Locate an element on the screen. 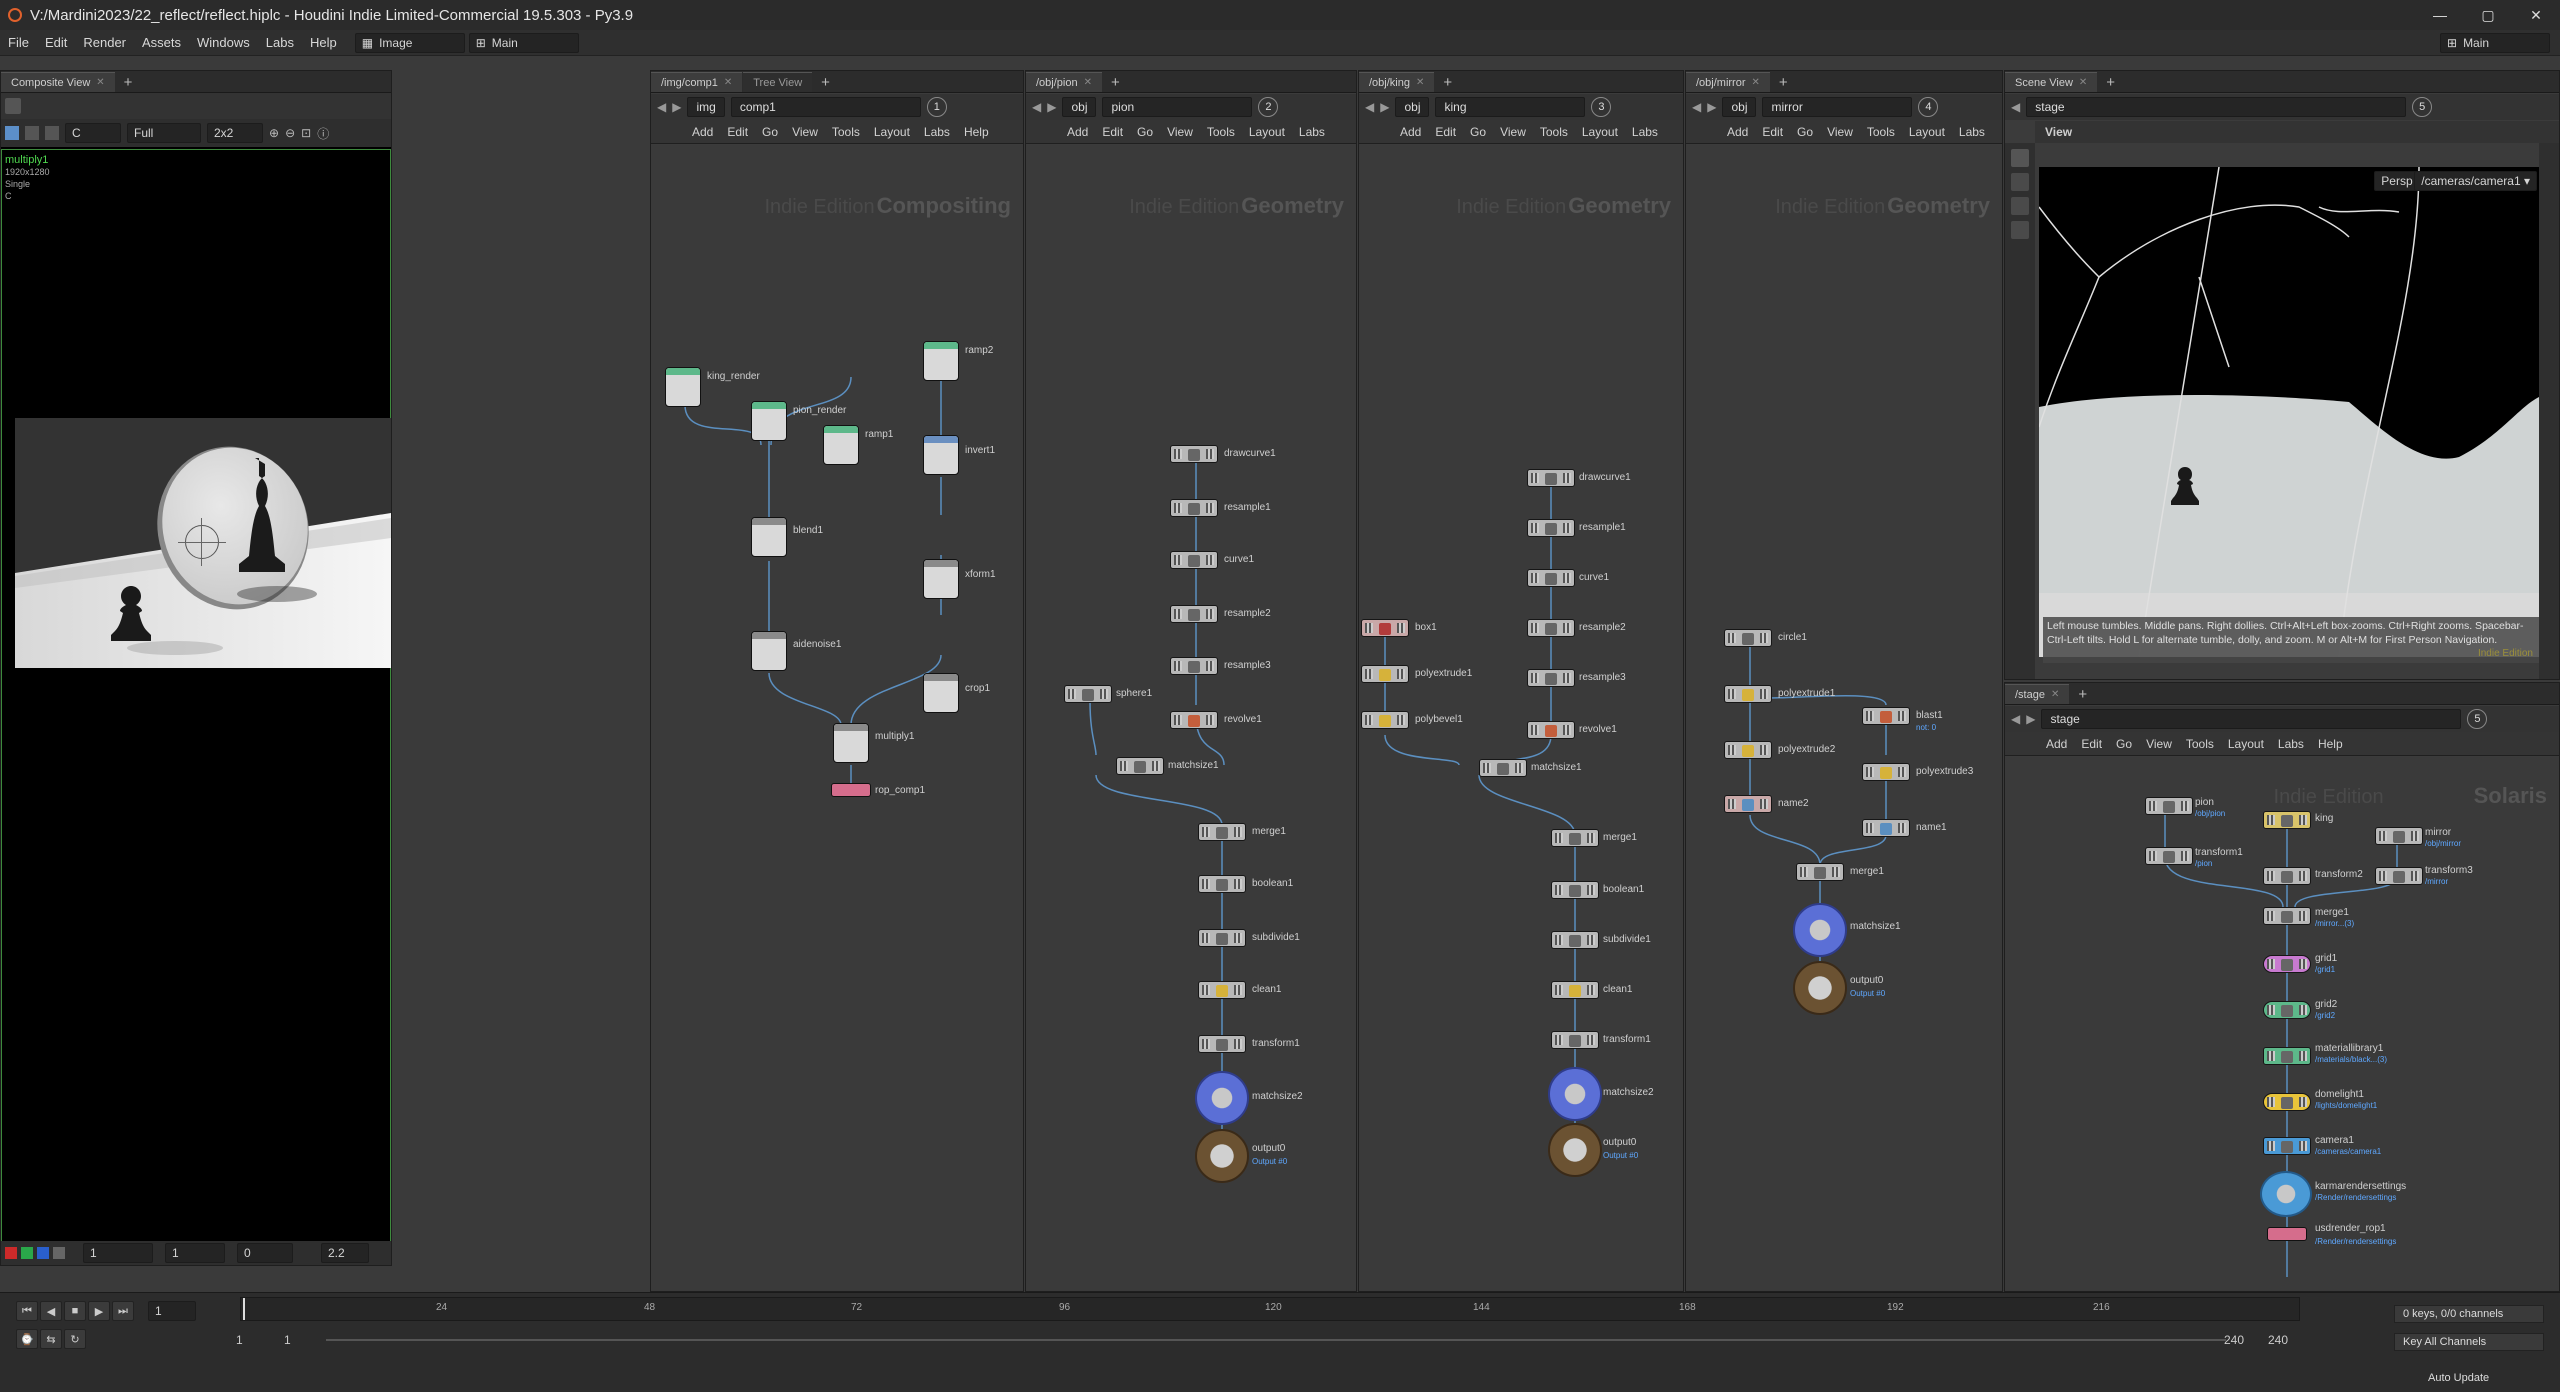 The image size is (2560, 1392). node-aidenoise1 is located at coordinates (769, 651).